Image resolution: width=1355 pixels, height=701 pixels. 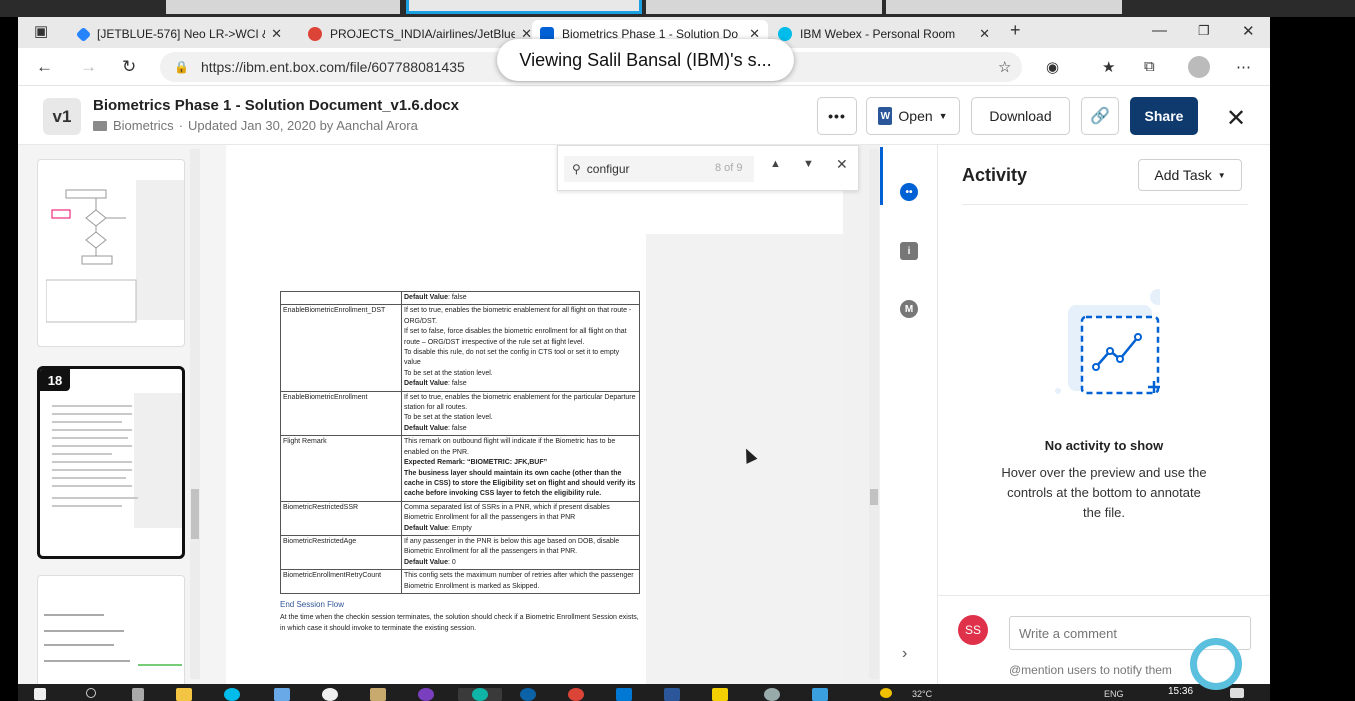 What do you see at coordinates (330, 694) in the screenshot?
I see `app-taskbar-icon` at bounding box center [330, 694].